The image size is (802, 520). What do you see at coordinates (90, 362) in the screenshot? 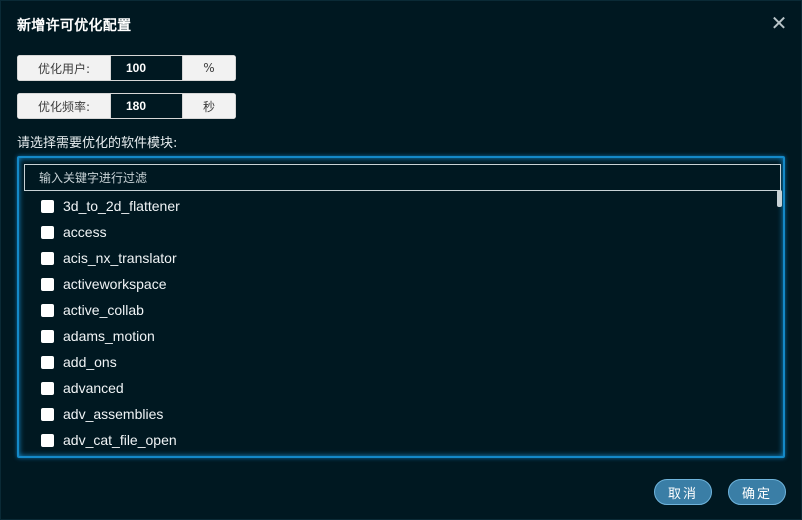
I see `module-item-label: add_ons` at bounding box center [90, 362].